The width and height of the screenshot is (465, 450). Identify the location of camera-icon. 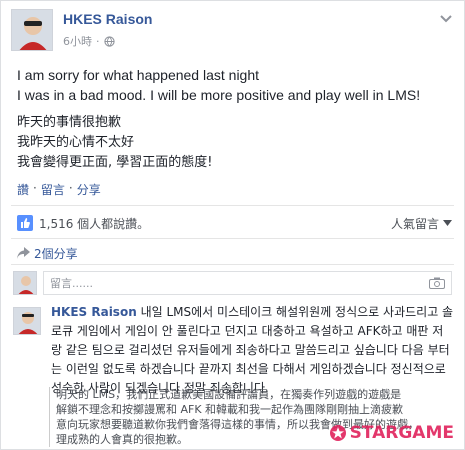
(437, 283).